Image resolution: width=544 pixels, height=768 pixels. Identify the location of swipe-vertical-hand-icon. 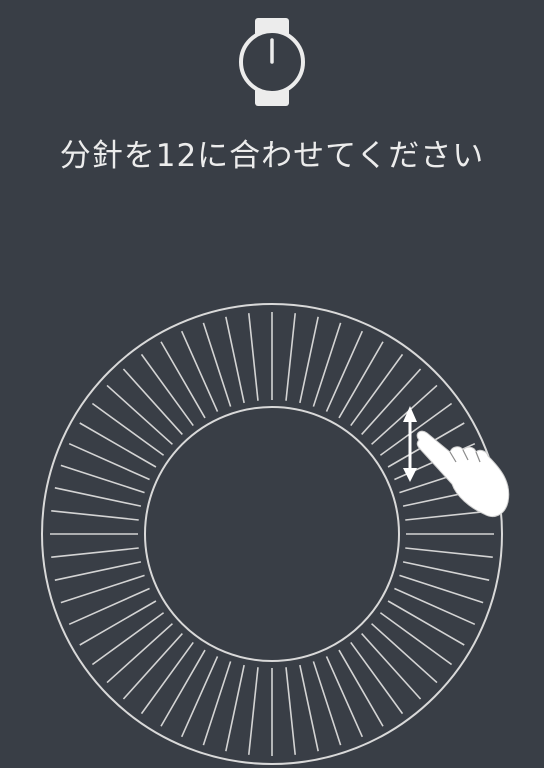
(456, 461).